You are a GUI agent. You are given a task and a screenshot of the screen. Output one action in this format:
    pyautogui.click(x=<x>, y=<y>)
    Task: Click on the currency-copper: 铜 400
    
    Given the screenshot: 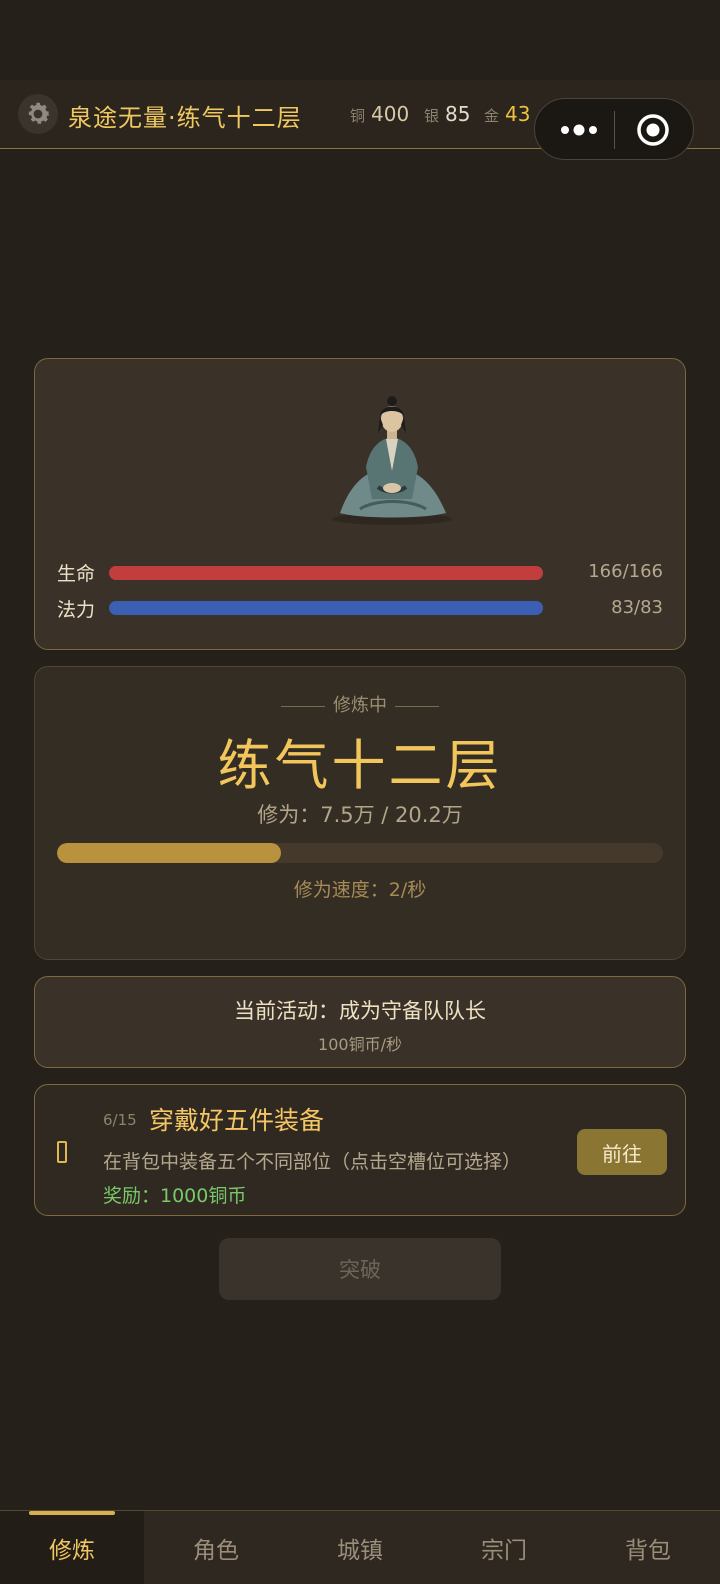 What is the action you would take?
    pyautogui.click(x=379, y=114)
    